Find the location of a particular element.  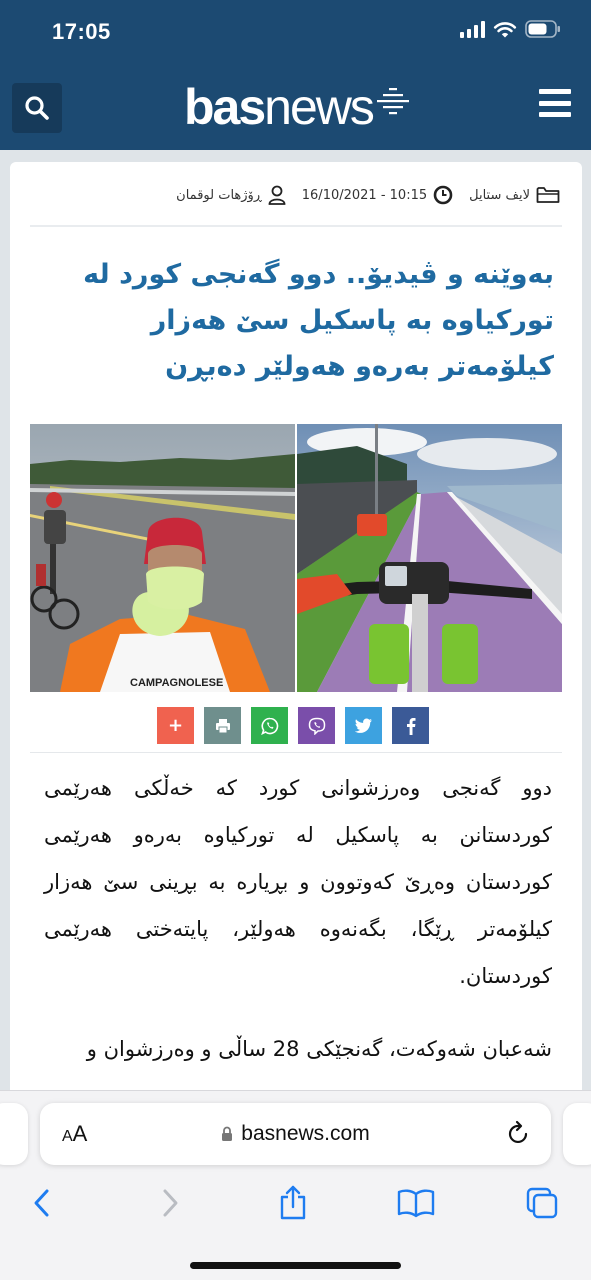

share-sheet-button is located at coordinates (293, 1203).